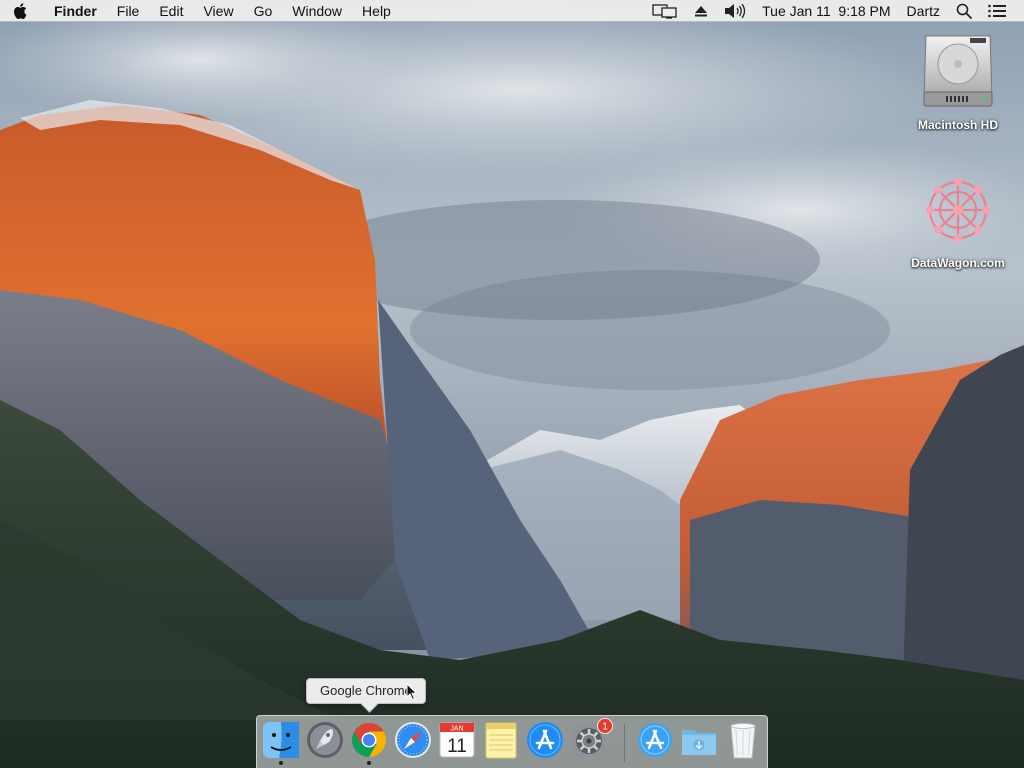 The width and height of the screenshot is (1024, 768). I want to click on menu-edit: Edit, so click(171, 11).